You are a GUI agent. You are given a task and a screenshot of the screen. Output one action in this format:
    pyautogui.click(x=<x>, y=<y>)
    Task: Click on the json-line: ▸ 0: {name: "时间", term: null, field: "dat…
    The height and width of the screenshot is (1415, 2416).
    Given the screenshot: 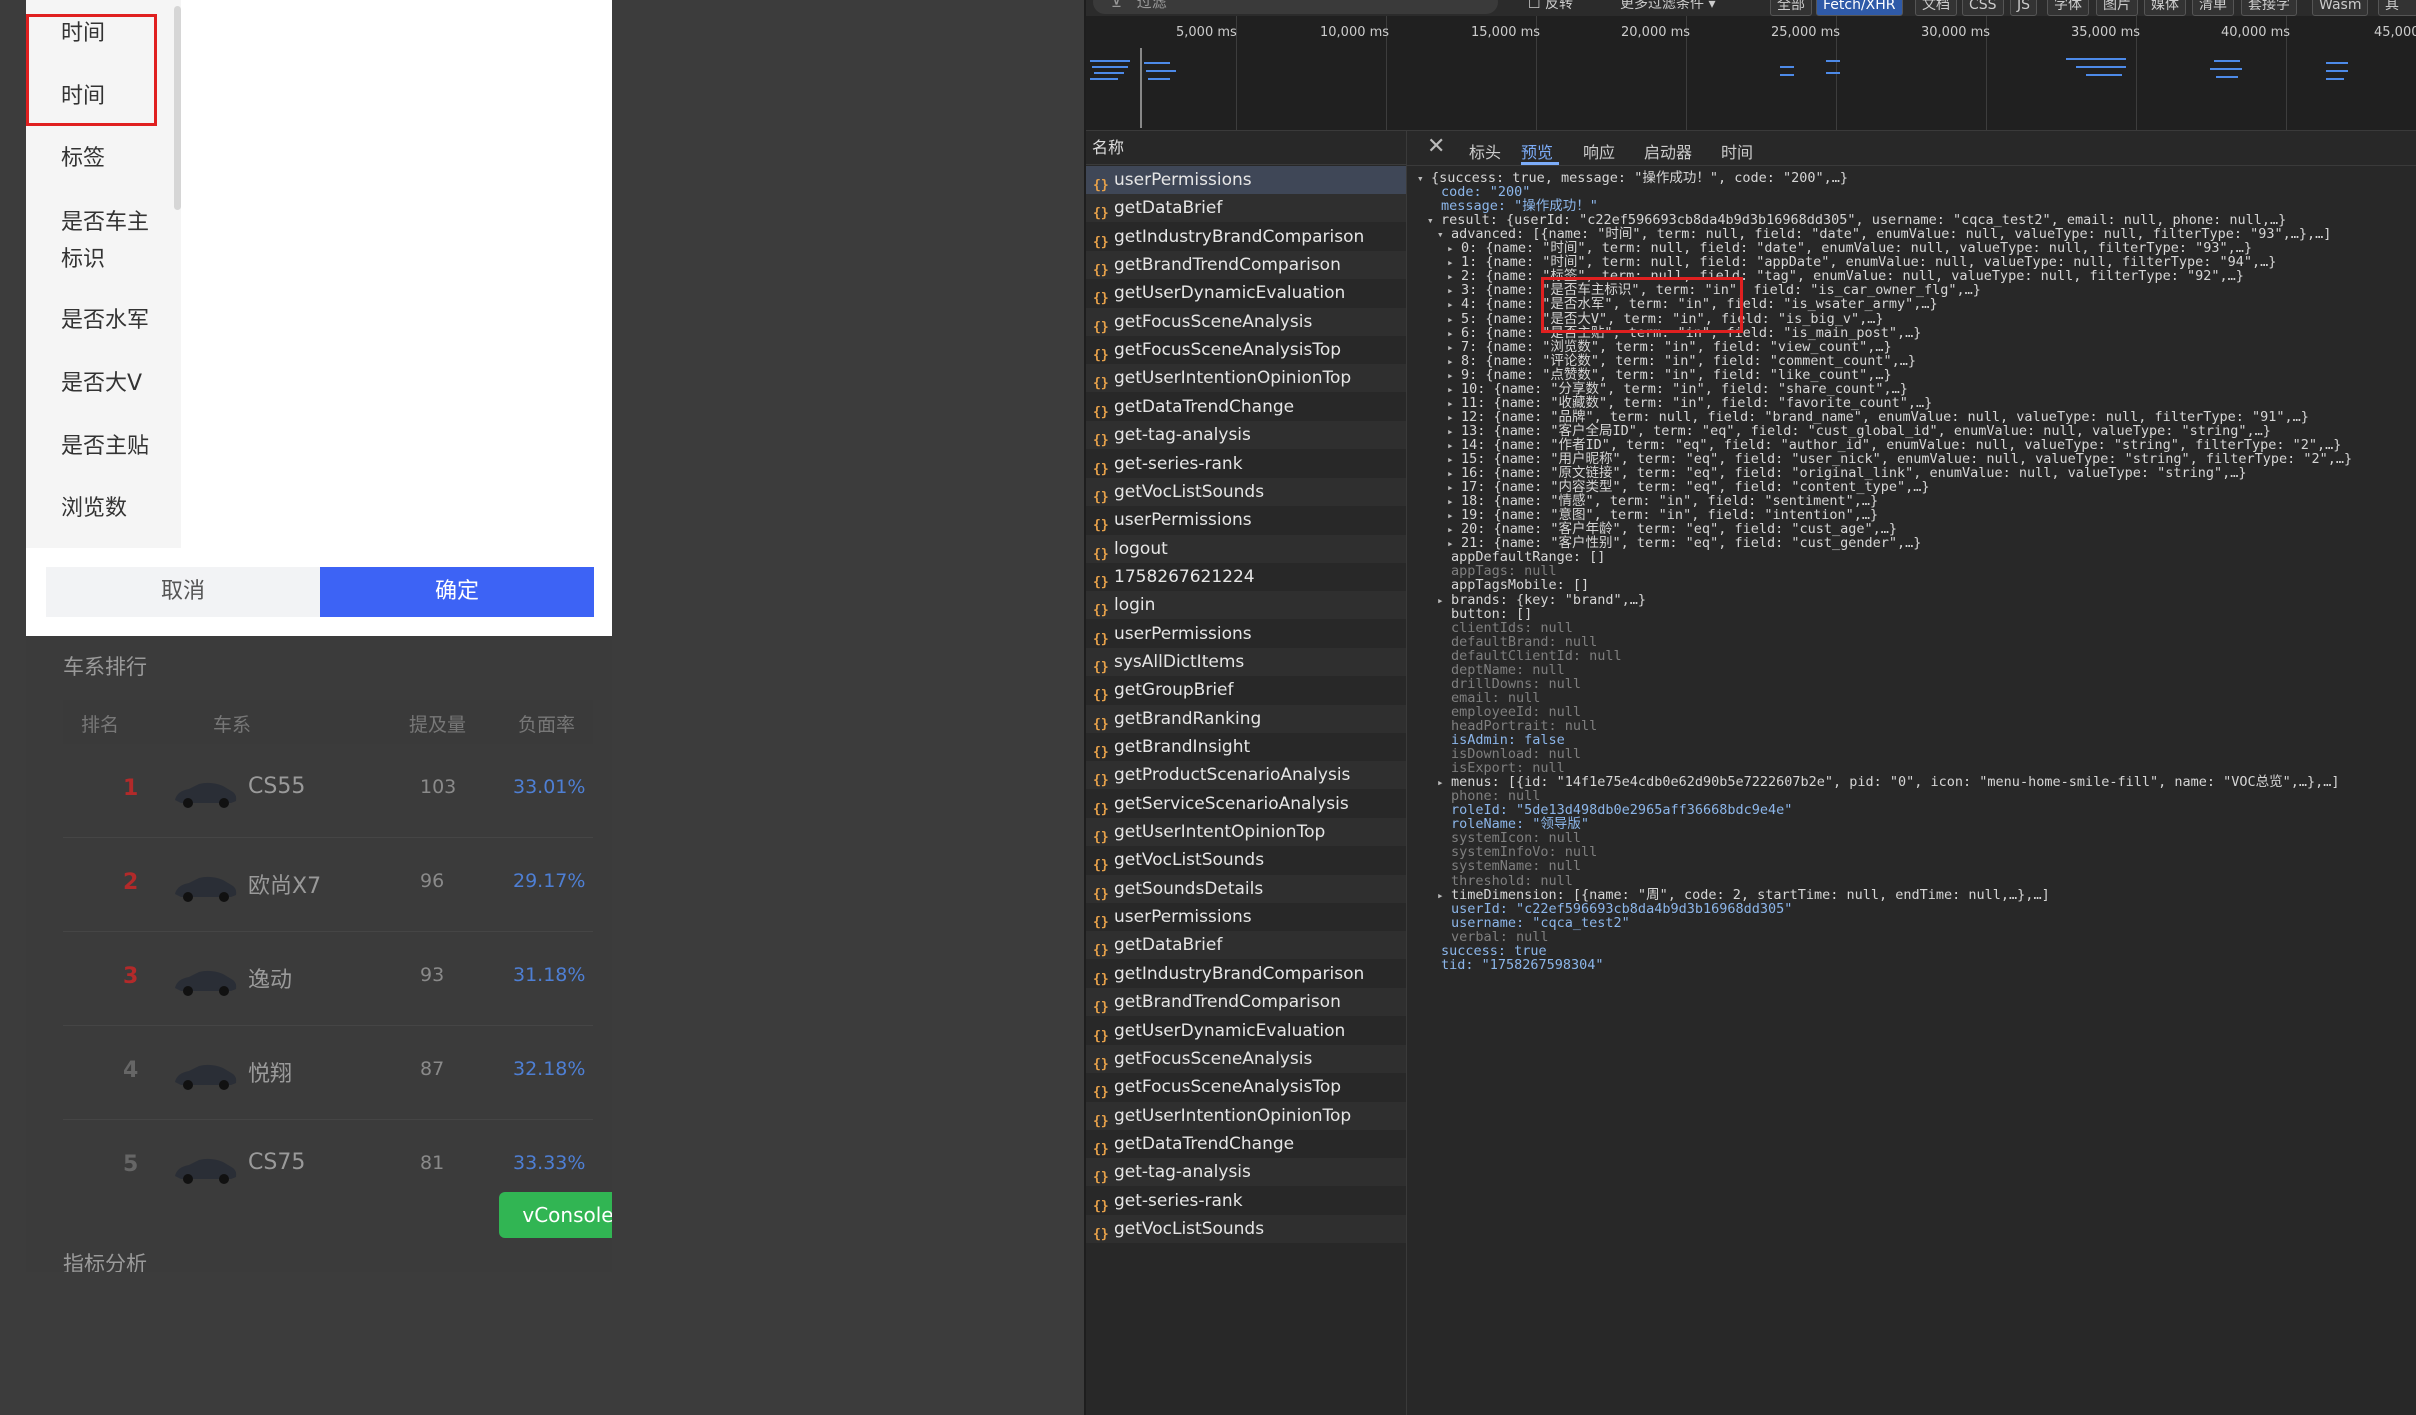 What is the action you would take?
    pyautogui.click(x=1849, y=248)
    